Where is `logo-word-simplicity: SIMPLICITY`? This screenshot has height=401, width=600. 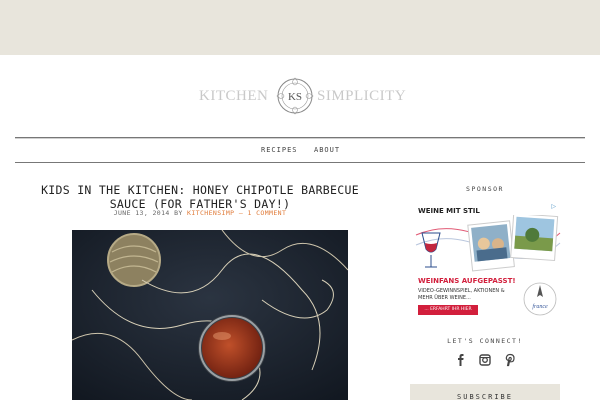 logo-word-simplicity: SIMPLICITY is located at coordinates (362, 96).